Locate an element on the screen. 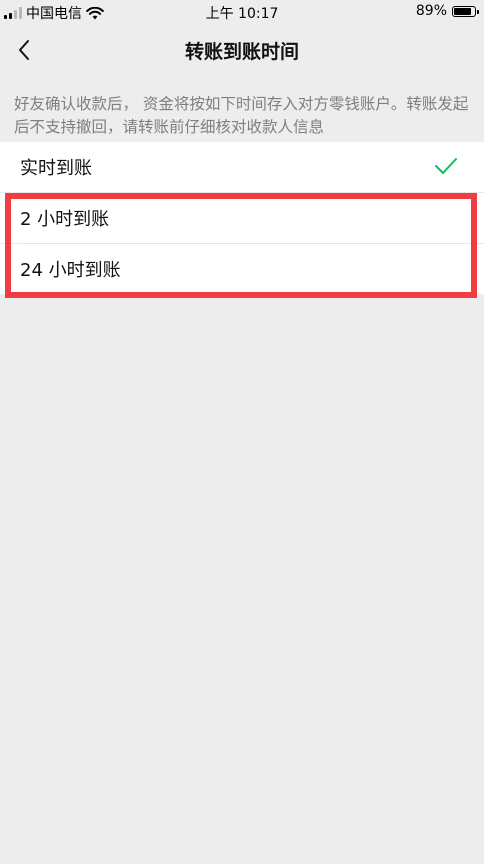  nav-bar: 转账到账时间 is located at coordinates (242, 50).